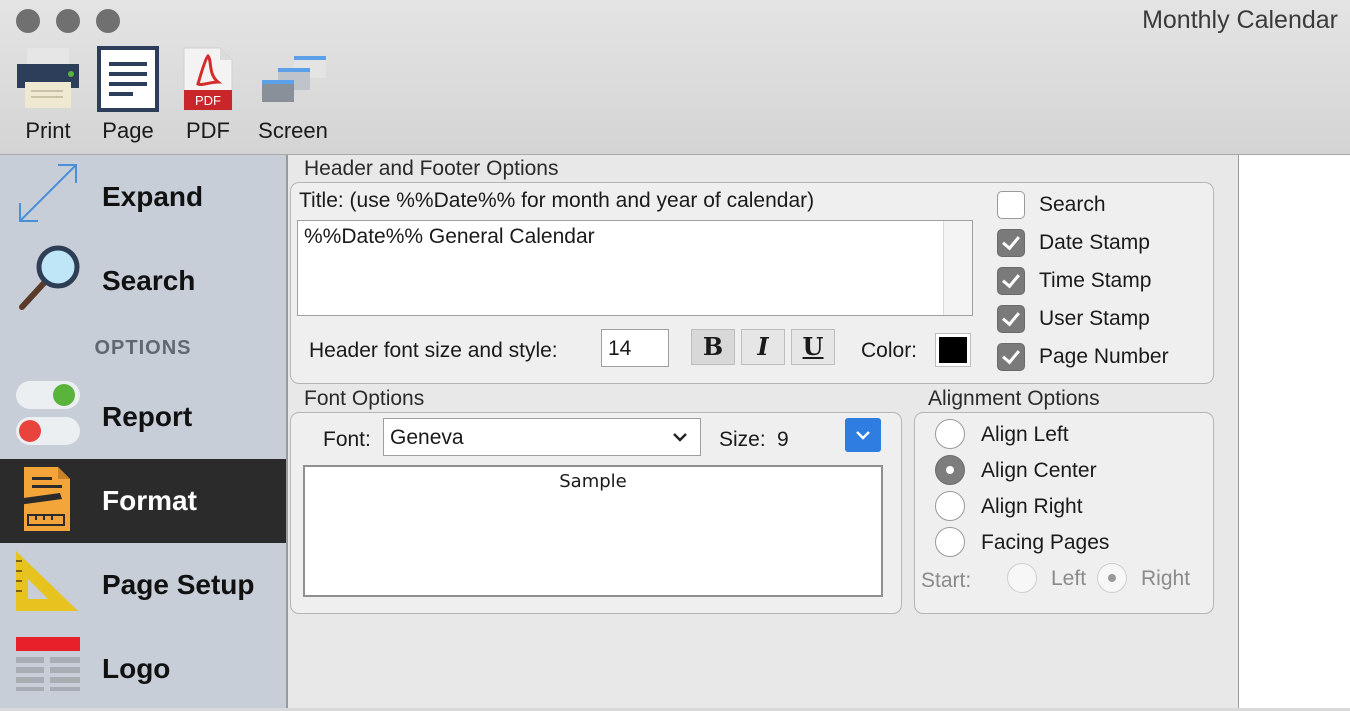  Describe the element at coordinates (620, 348) in the screenshot. I see `header-font-size-value: 14` at that location.